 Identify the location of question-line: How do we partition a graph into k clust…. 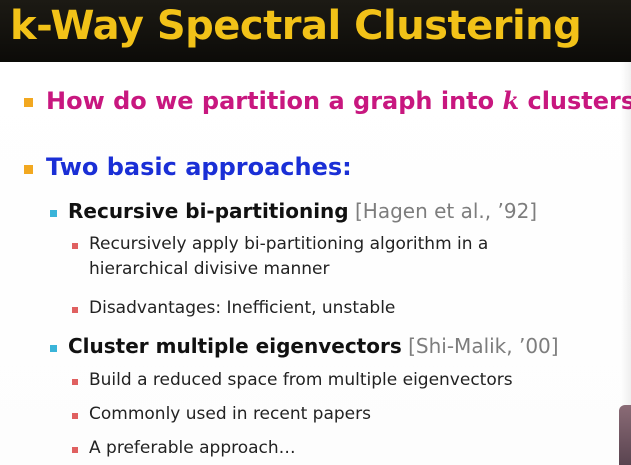
(338, 100).